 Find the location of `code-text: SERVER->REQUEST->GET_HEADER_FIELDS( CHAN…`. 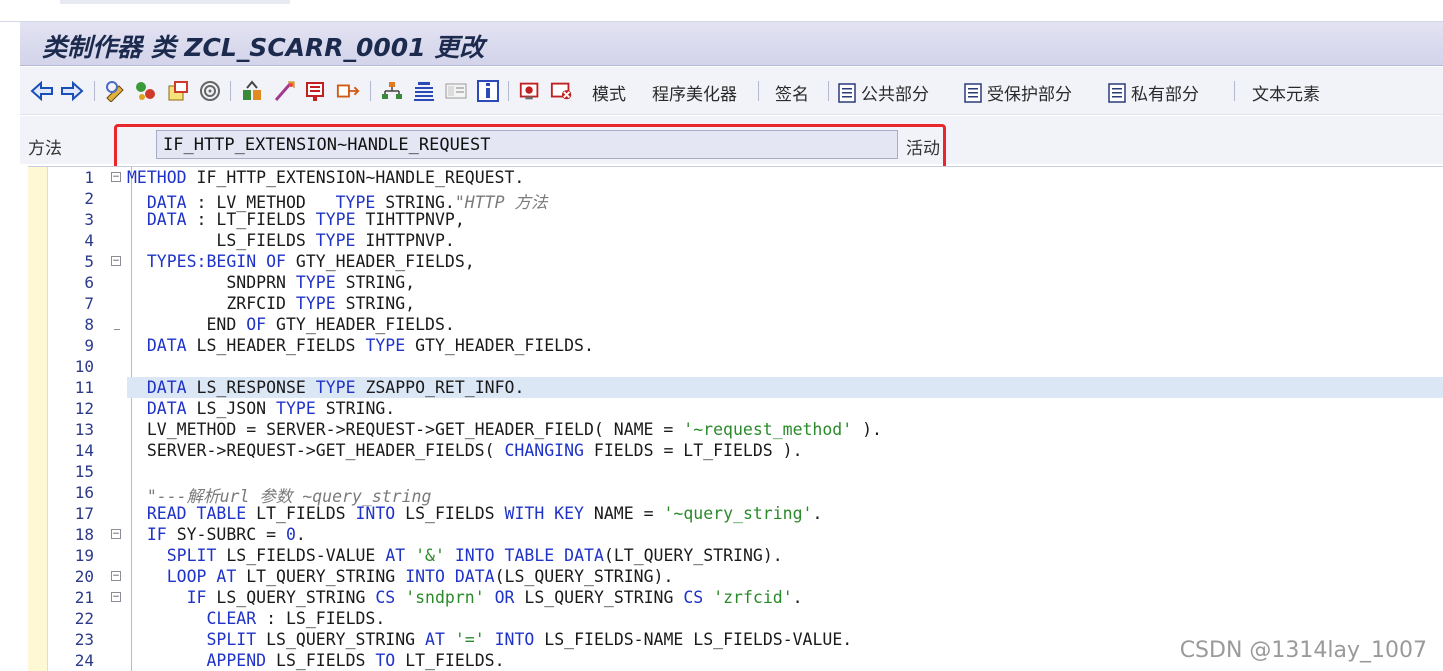

code-text: SERVER->REQUEST->GET_HEADER_FIELDS( CHAN… is located at coordinates (785, 450).